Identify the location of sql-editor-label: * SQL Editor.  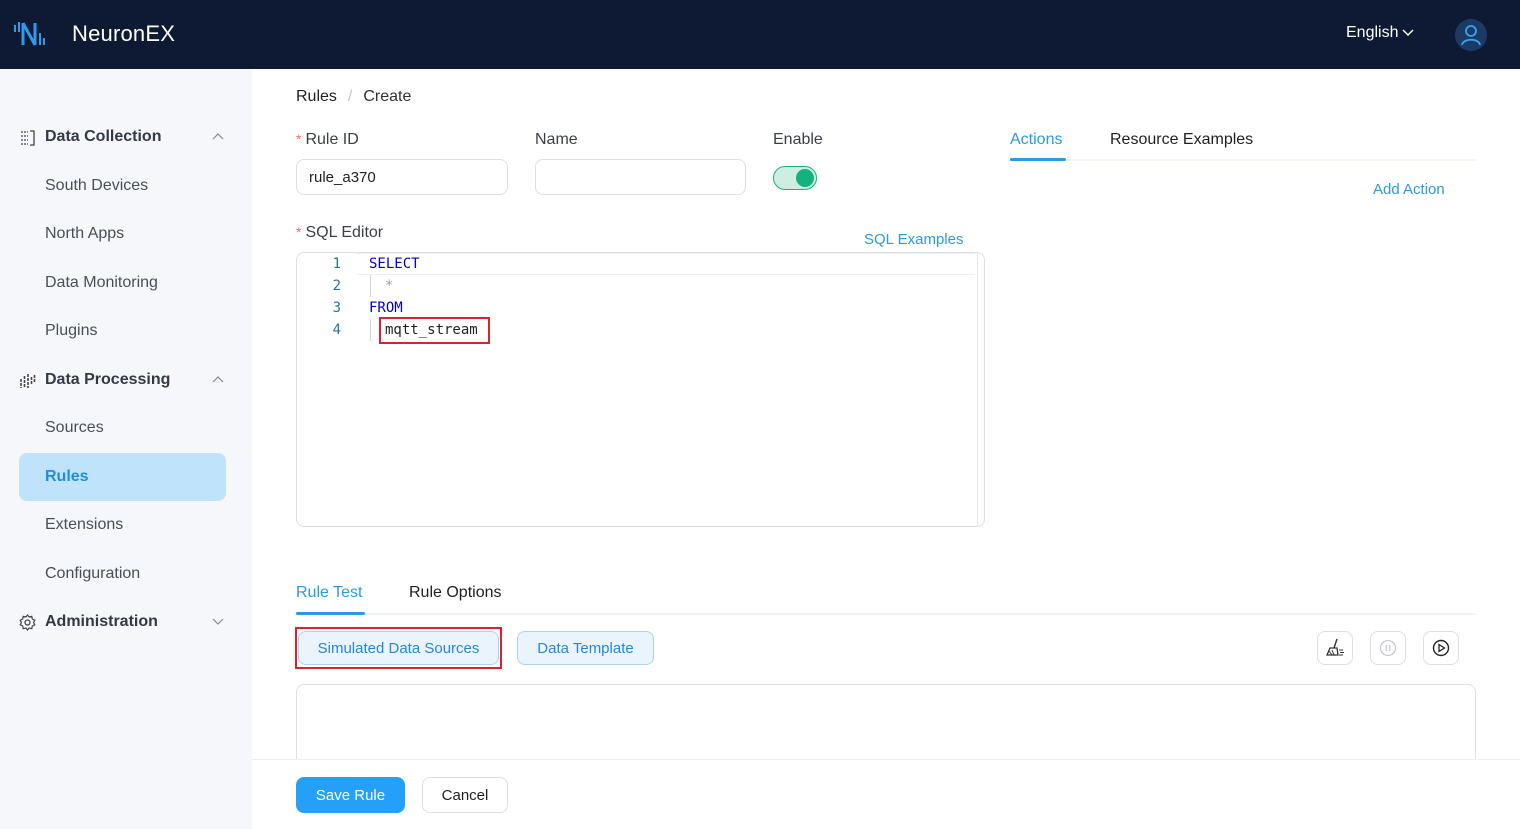
(339, 233).